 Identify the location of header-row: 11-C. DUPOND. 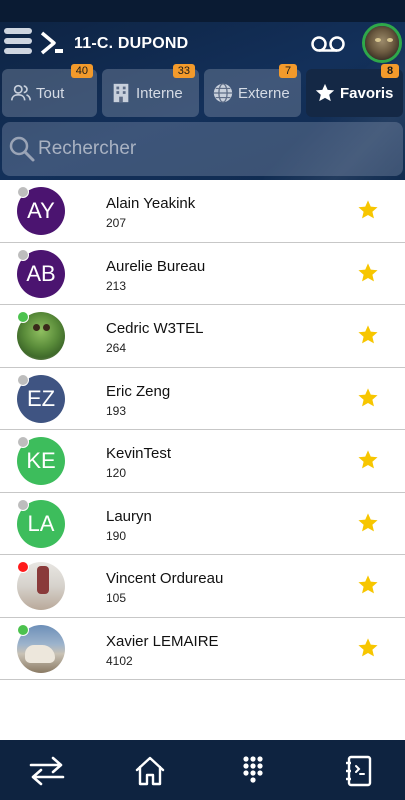
(202, 44).